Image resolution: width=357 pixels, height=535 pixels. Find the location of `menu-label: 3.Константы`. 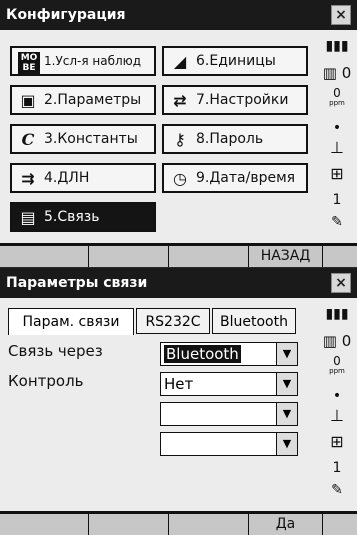

menu-label: 3.Константы is located at coordinates (91, 139).